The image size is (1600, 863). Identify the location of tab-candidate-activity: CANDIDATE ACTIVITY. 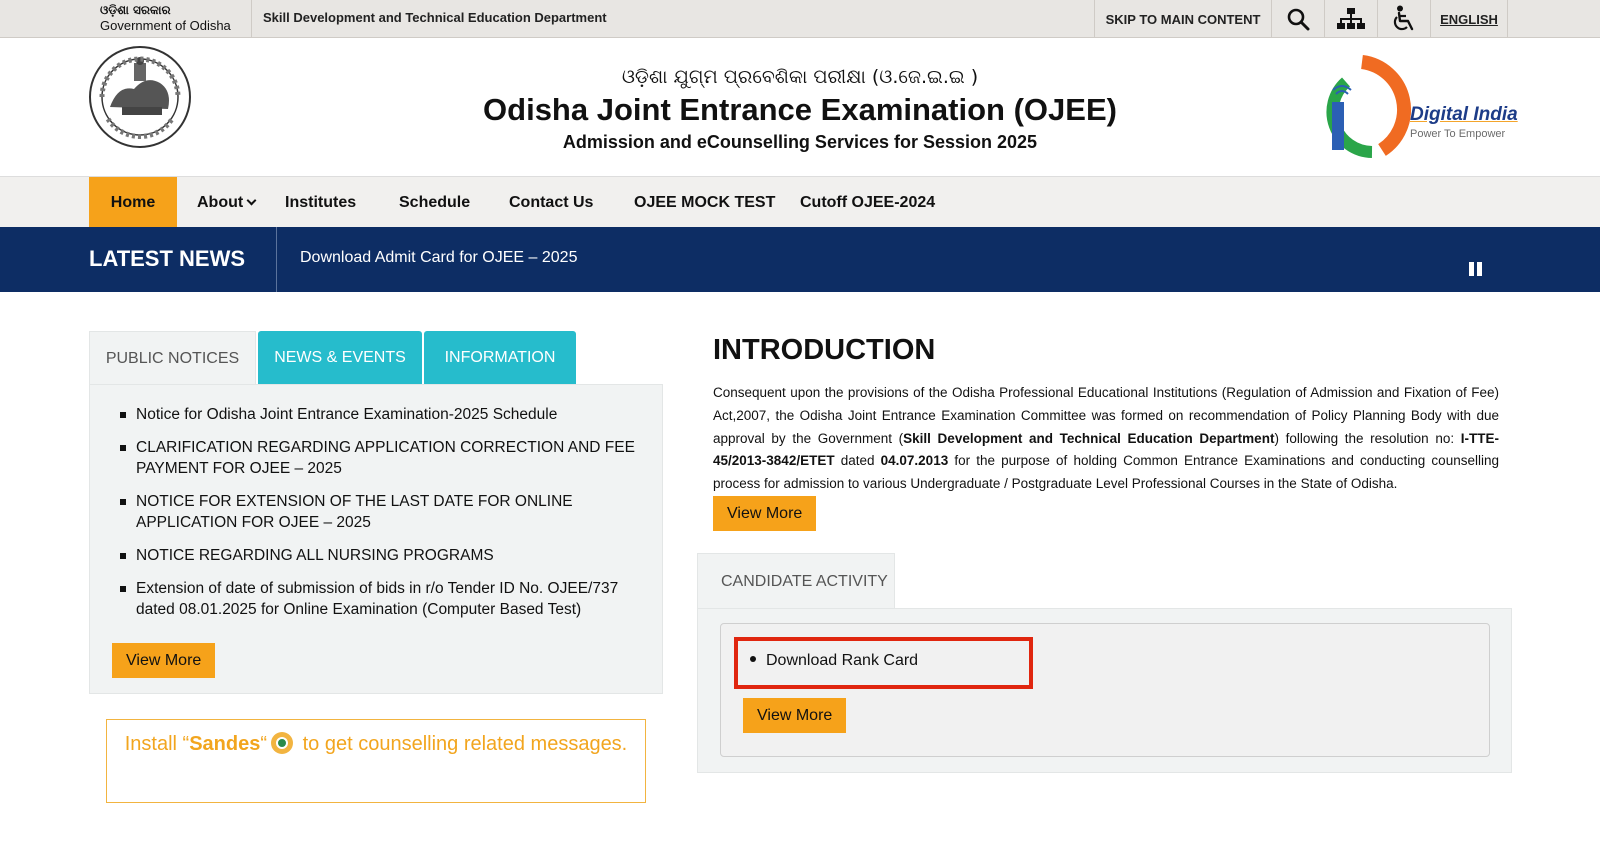
(796, 581).